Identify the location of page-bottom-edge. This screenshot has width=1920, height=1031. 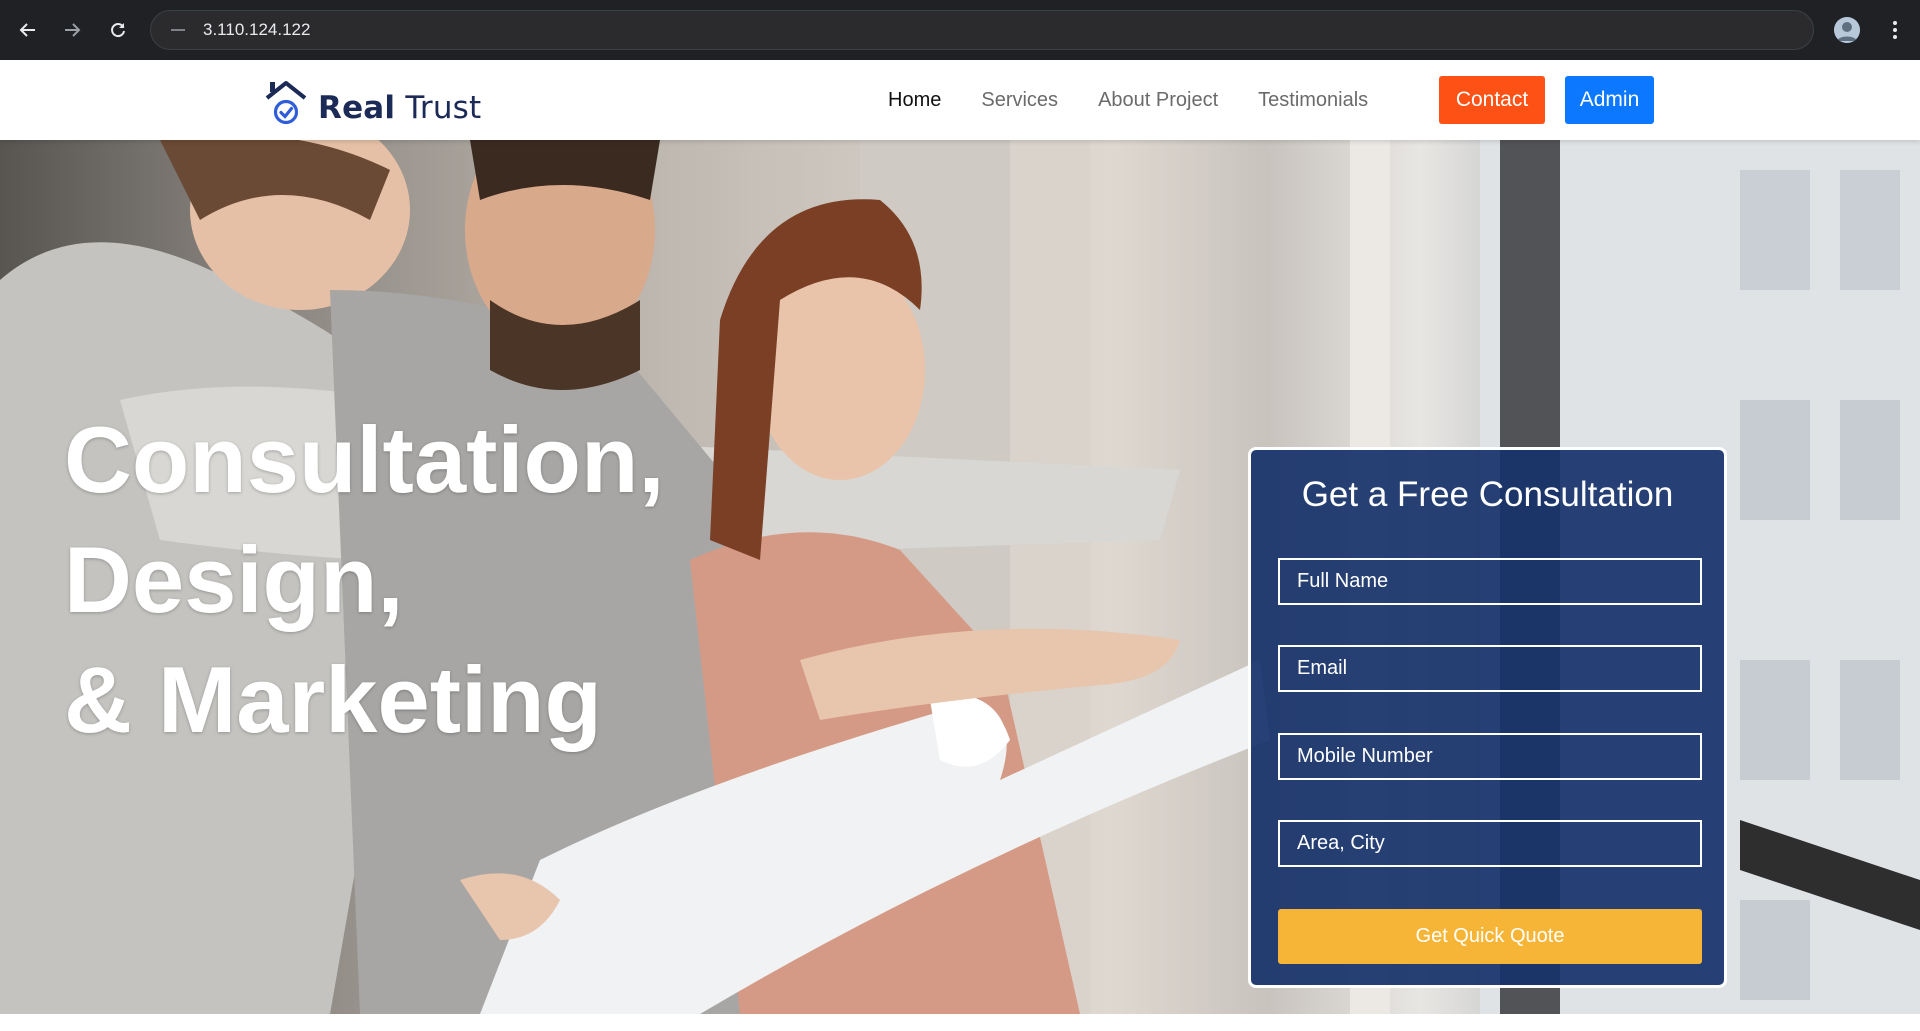
(960, 1022).